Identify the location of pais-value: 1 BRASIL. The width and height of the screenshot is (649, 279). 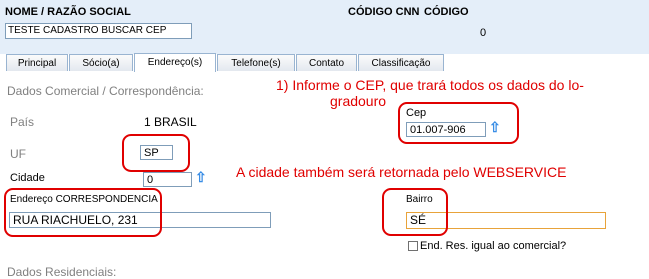
(170, 122).